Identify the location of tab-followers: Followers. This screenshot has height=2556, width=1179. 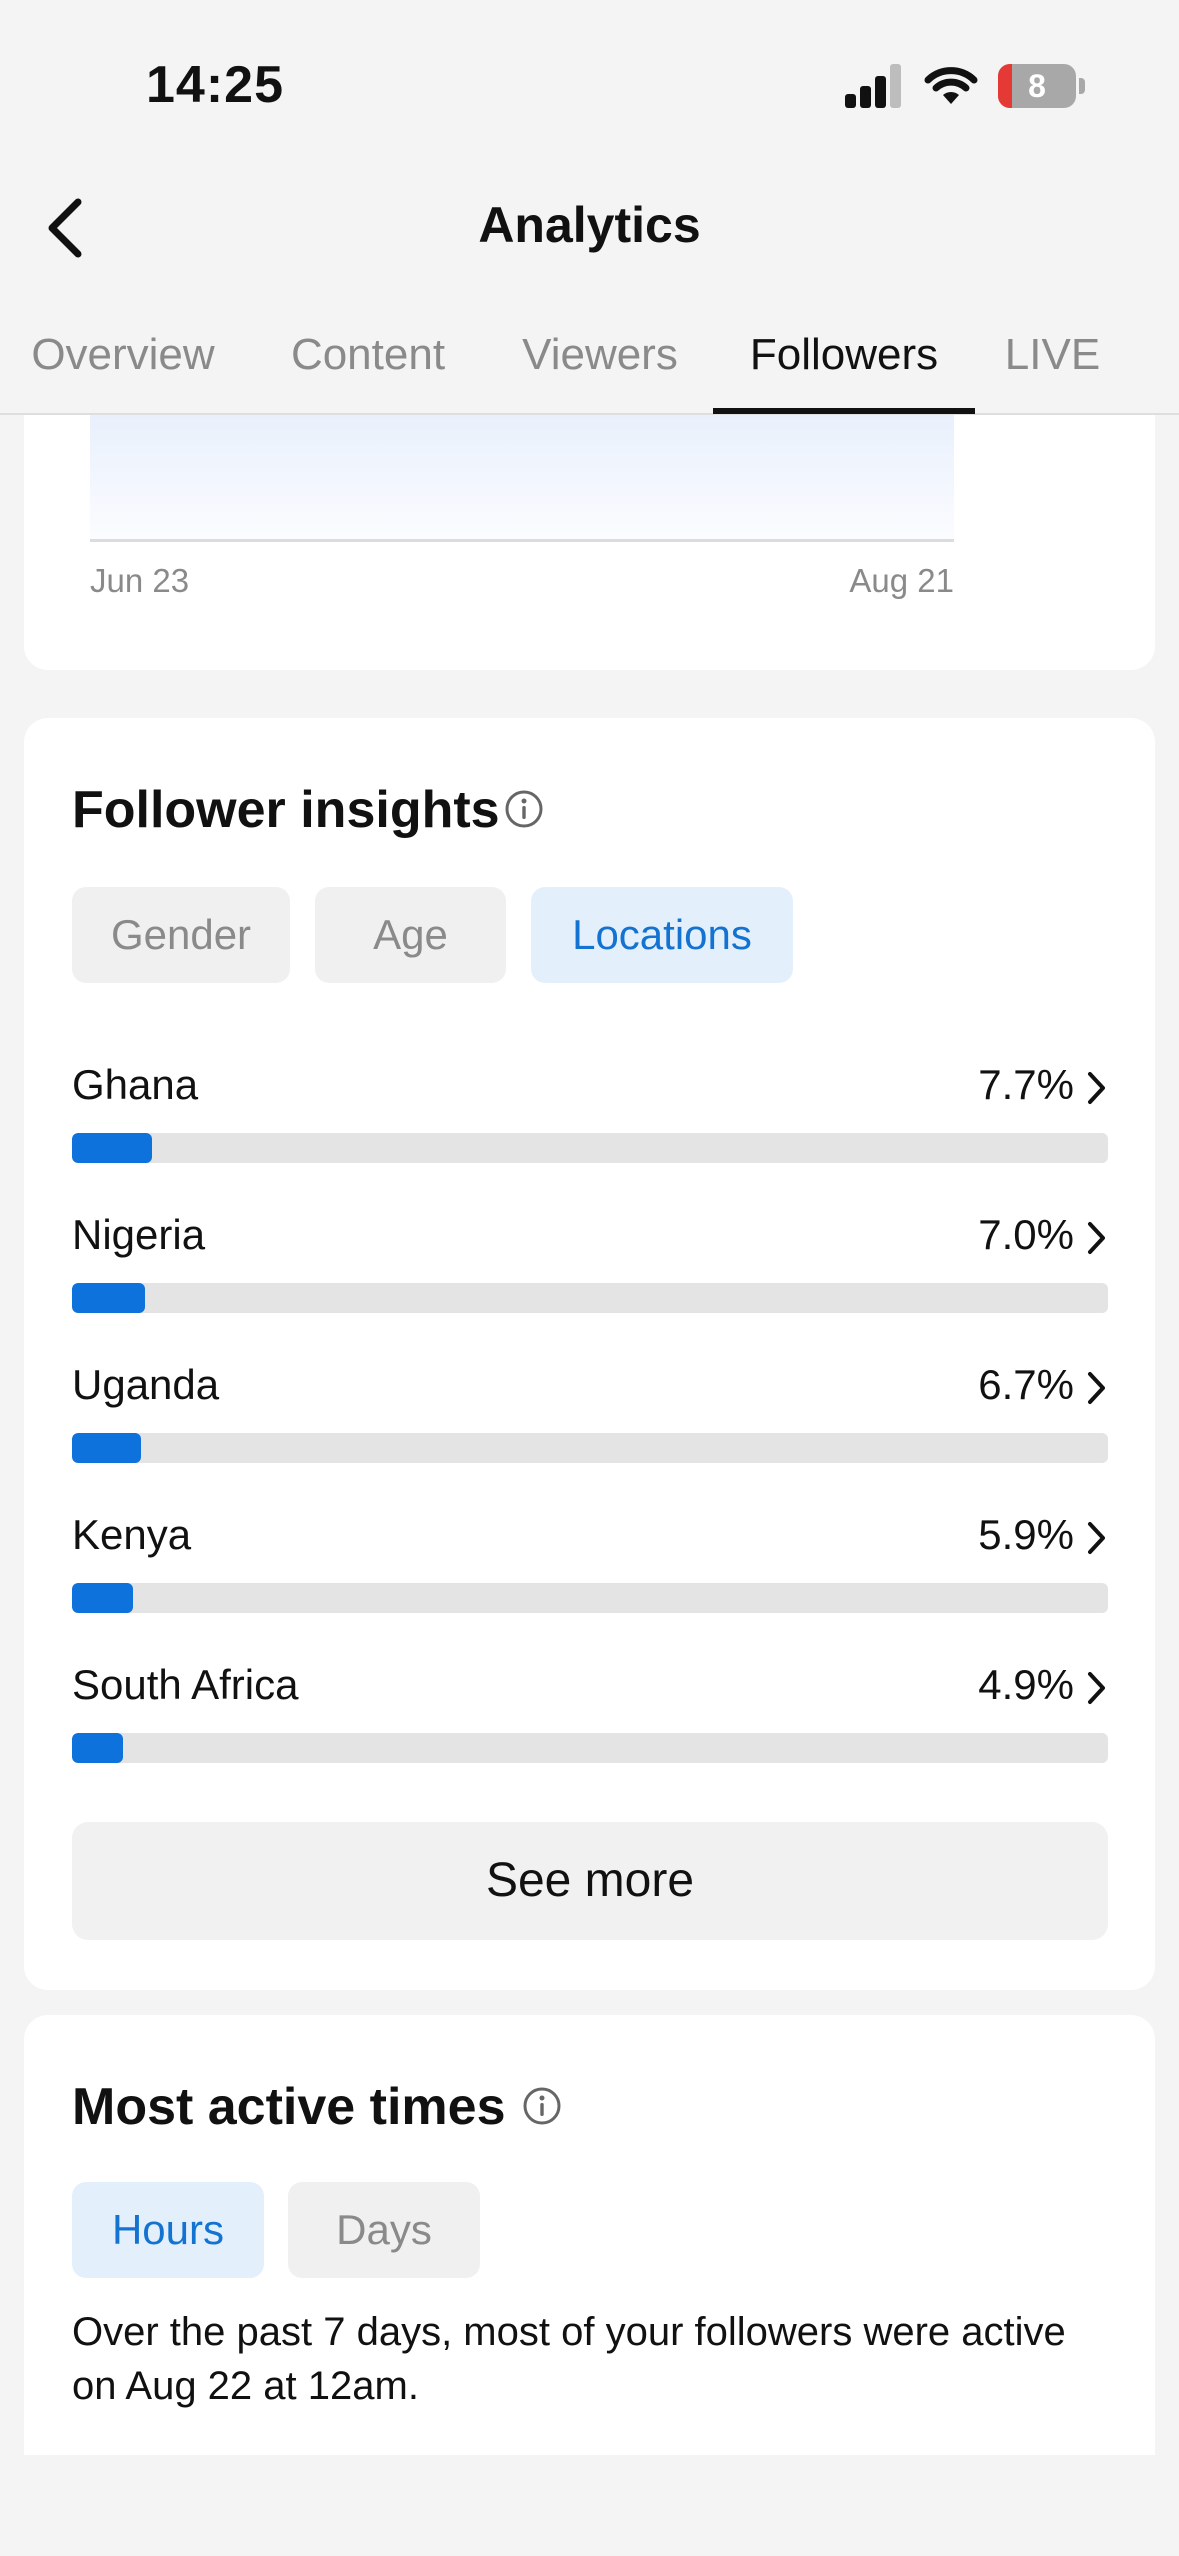
(844, 367).